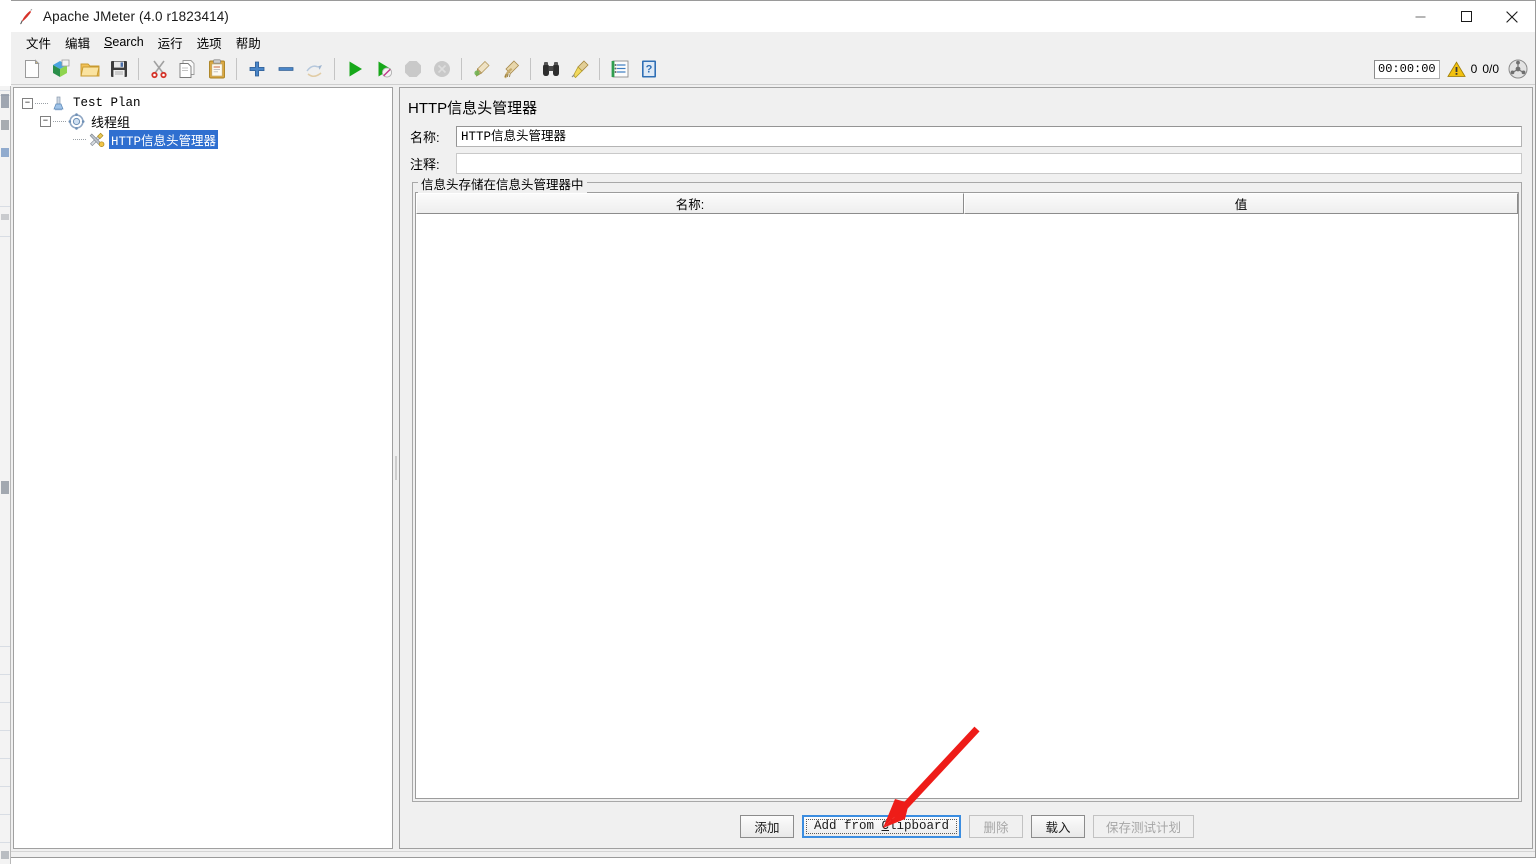  I want to click on elapsed-time-field: 00:00:00, so click(1407, 69).